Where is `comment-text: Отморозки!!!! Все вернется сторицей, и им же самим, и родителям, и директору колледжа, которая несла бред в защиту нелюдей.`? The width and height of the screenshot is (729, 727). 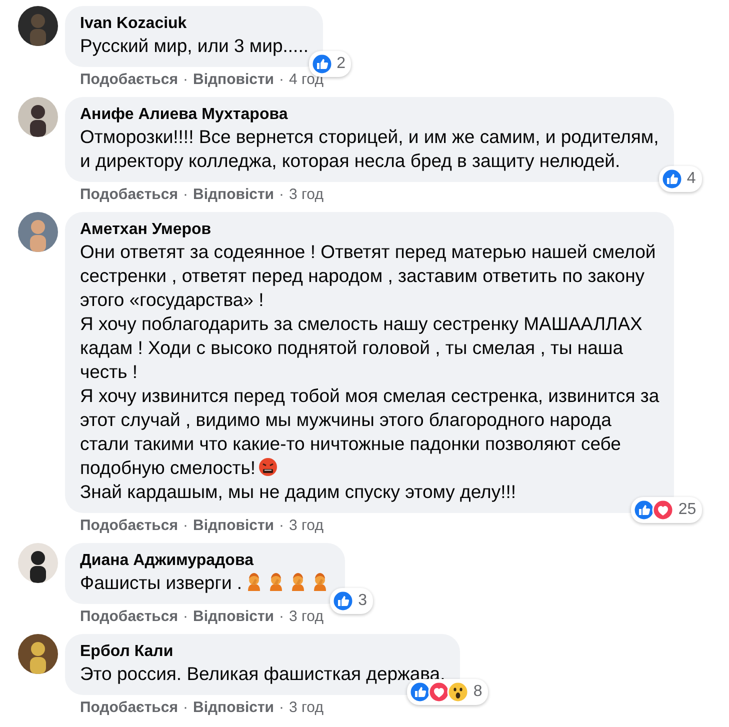
comment-text: Отморозки!!!! Все вернется сторицей, и им же самим, и родителям, и директору колледжа, которая несла бред в защиту нелюдей. is located at coordinates (369, 149).